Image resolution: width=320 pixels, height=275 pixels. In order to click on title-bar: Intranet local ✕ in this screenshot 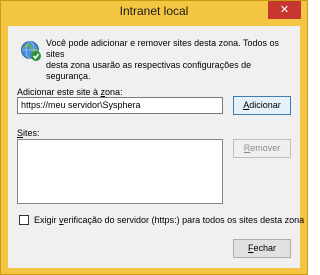, I will do `click(154, 12)`.